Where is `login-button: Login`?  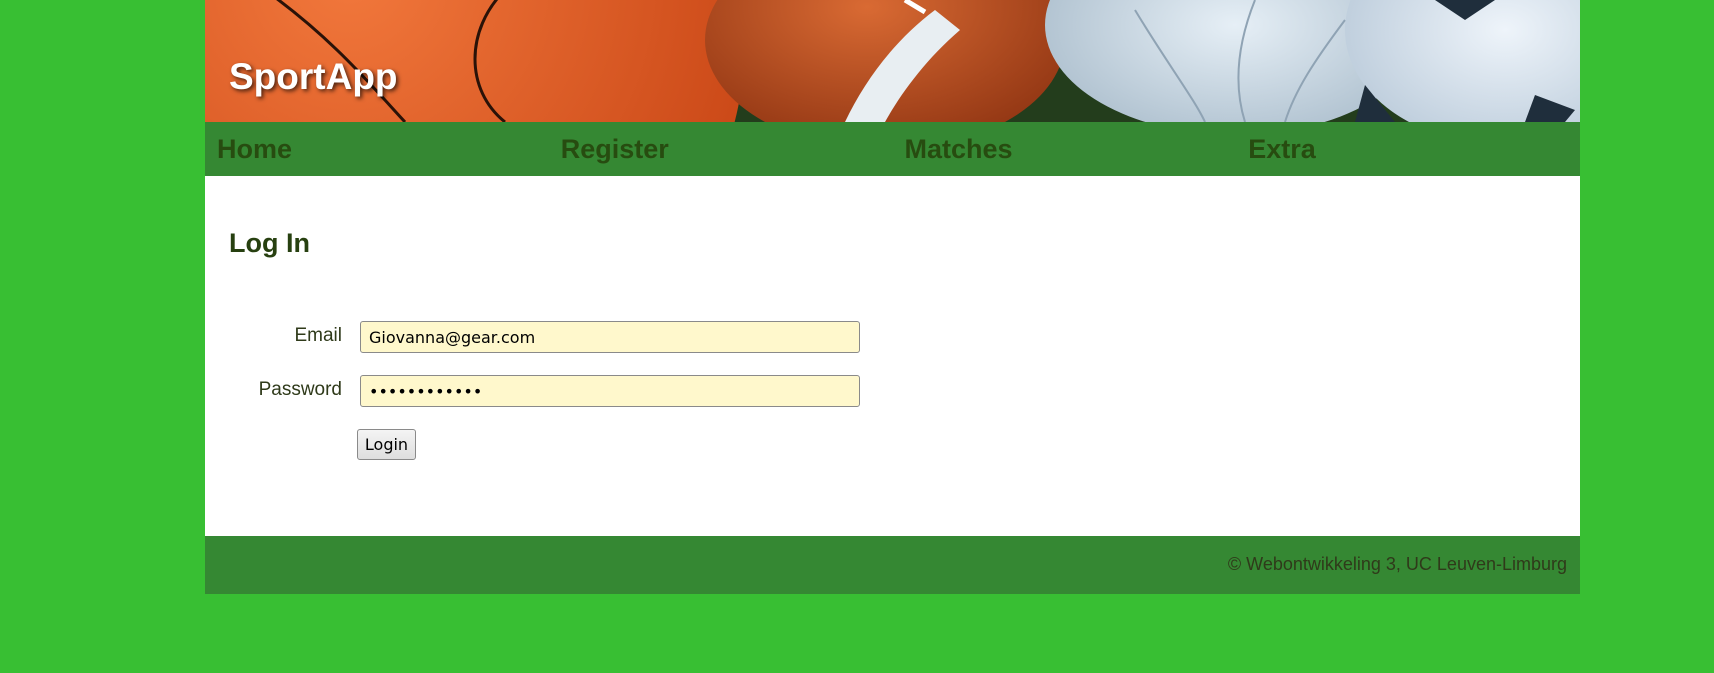
login-button: Login is located at coordinates (386, 444).